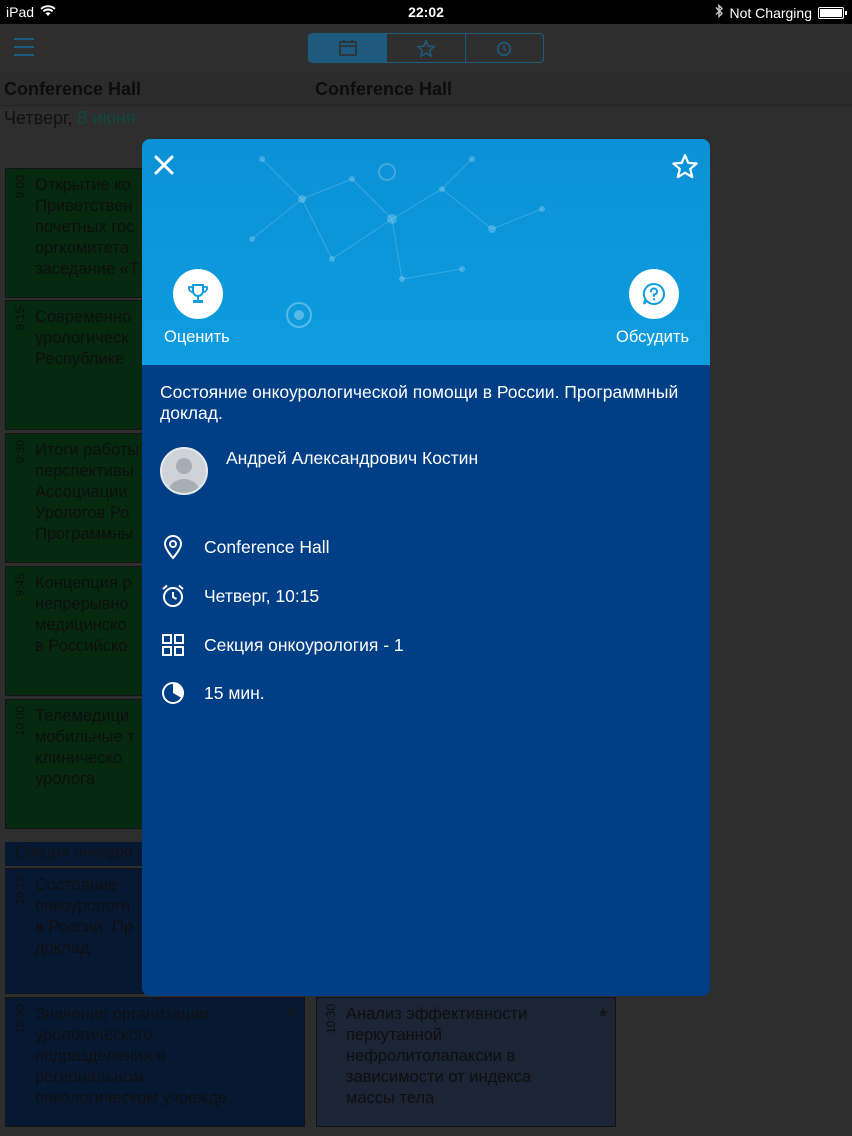  What do you see at coordinates (20, 319) in the screenshot?
I see `card-time: 9:15` at bounding box center [20, 319].